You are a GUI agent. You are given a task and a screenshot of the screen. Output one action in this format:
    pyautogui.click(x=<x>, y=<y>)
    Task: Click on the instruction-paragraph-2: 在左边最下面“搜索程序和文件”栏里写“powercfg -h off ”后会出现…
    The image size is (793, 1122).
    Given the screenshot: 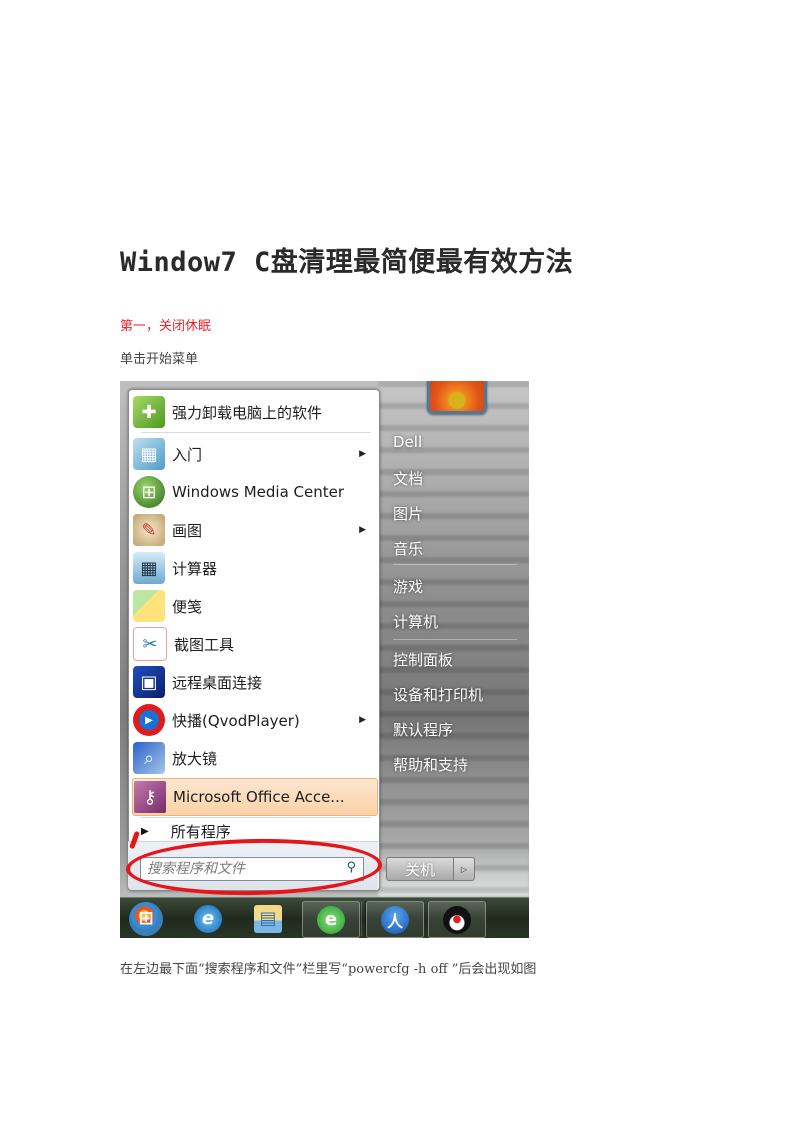 What is the action you would take?
    pyautogui.click(x=328, y=969)
    